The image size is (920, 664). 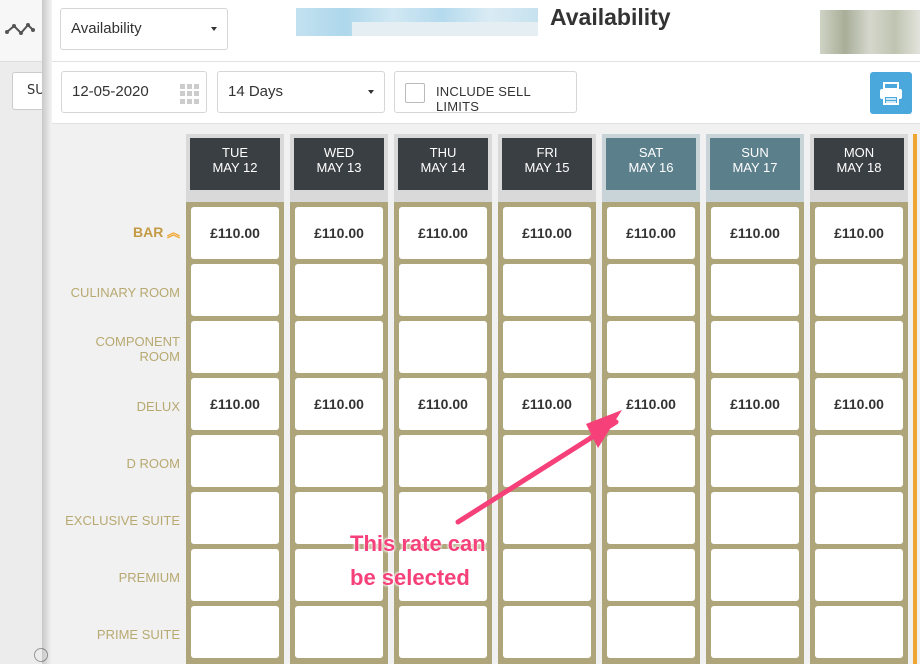 I want to click on day-header: TUE MAY 12, so click(x=235, y=164).